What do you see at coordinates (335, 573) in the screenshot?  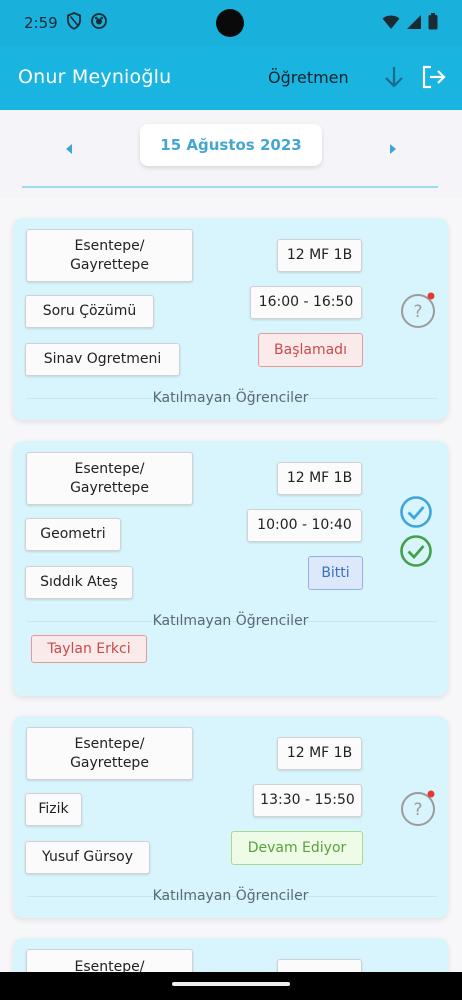 I see `status-badge: Bitti` at bounding box center [335, 573].